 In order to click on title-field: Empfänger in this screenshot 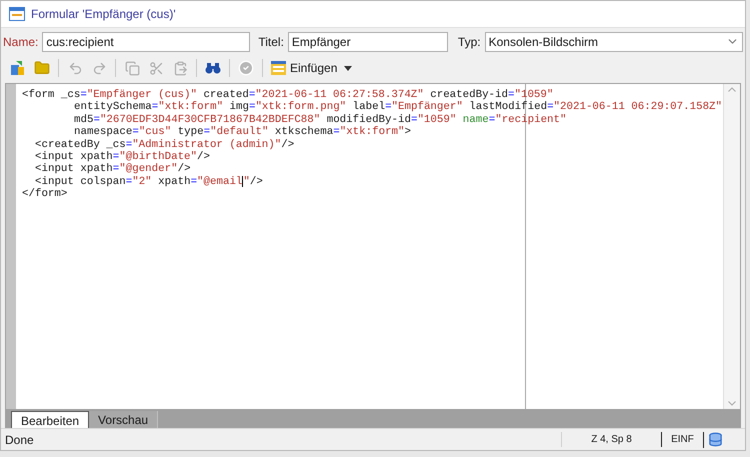, I will do `click(368, 42)`.